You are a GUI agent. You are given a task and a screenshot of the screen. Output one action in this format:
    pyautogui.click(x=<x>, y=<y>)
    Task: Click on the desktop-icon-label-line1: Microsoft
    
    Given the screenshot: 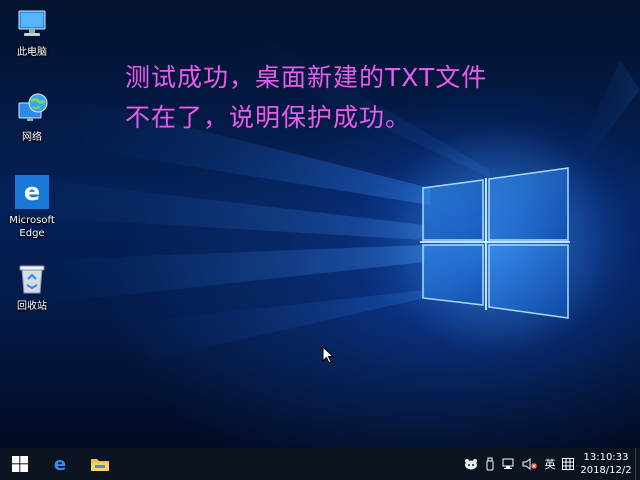 What is the action you would take?
    pyautogui.click(x=32, y=220)
    